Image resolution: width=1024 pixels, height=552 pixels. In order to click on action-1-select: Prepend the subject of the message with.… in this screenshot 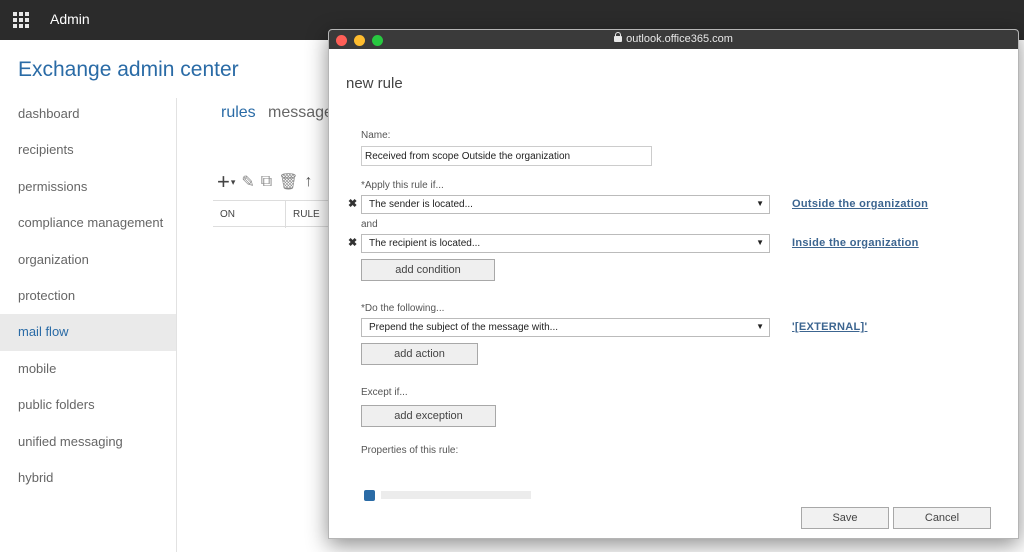, I will do `click(565, 327)`.